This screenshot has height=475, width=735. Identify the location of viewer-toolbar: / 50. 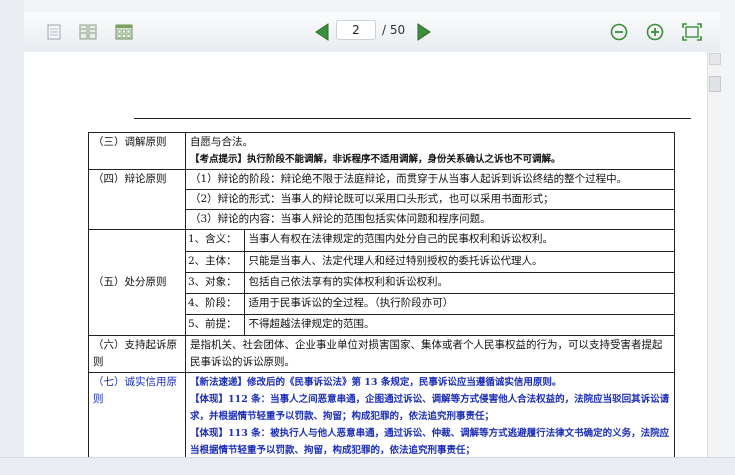
(372, 32).